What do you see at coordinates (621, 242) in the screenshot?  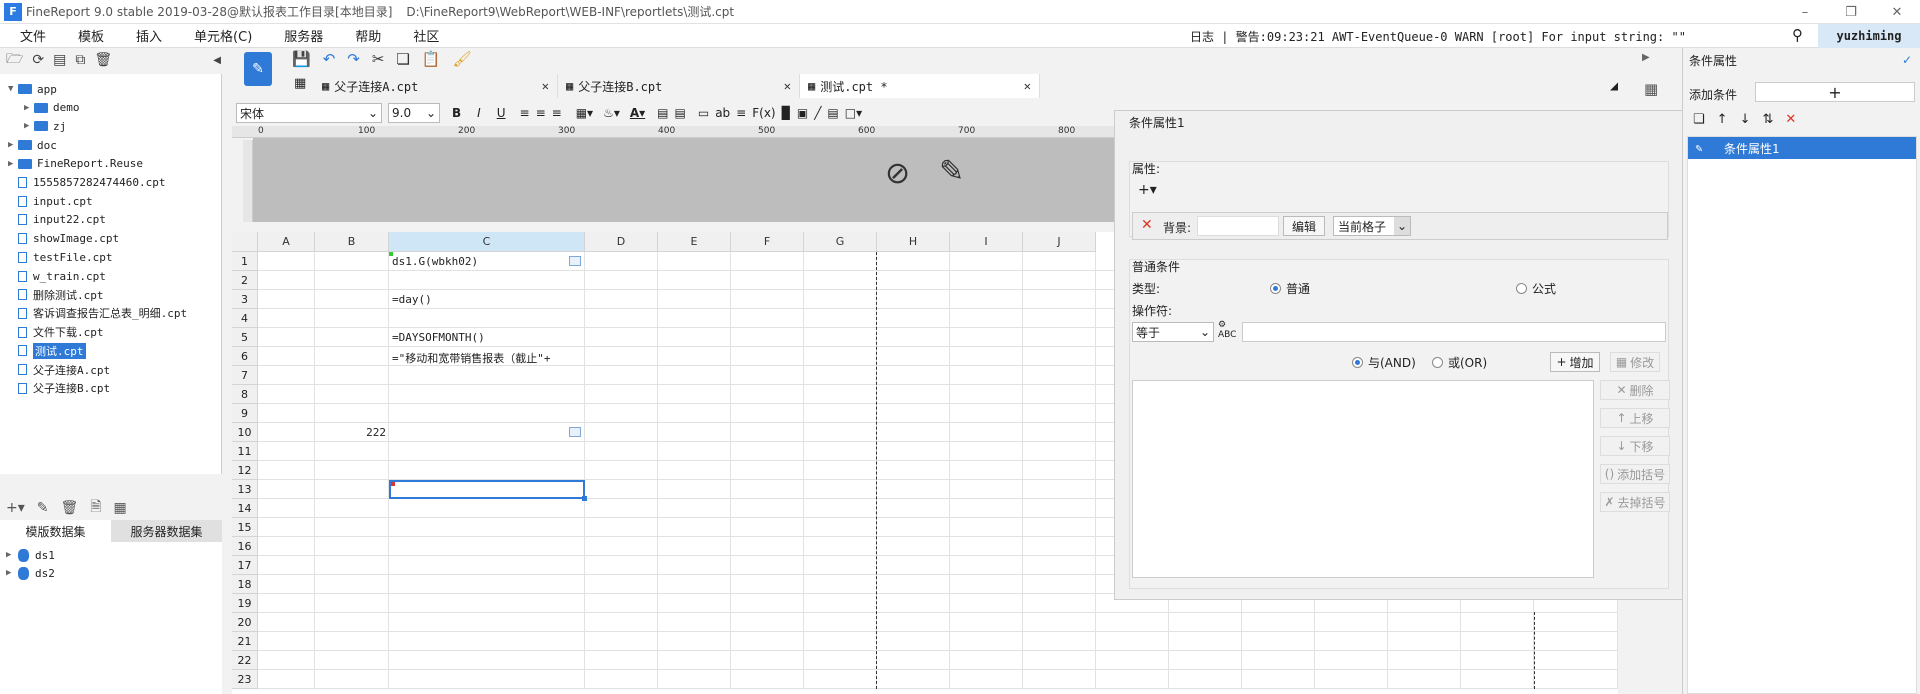 I see `column-header: D` at bounding box center [621, 242].